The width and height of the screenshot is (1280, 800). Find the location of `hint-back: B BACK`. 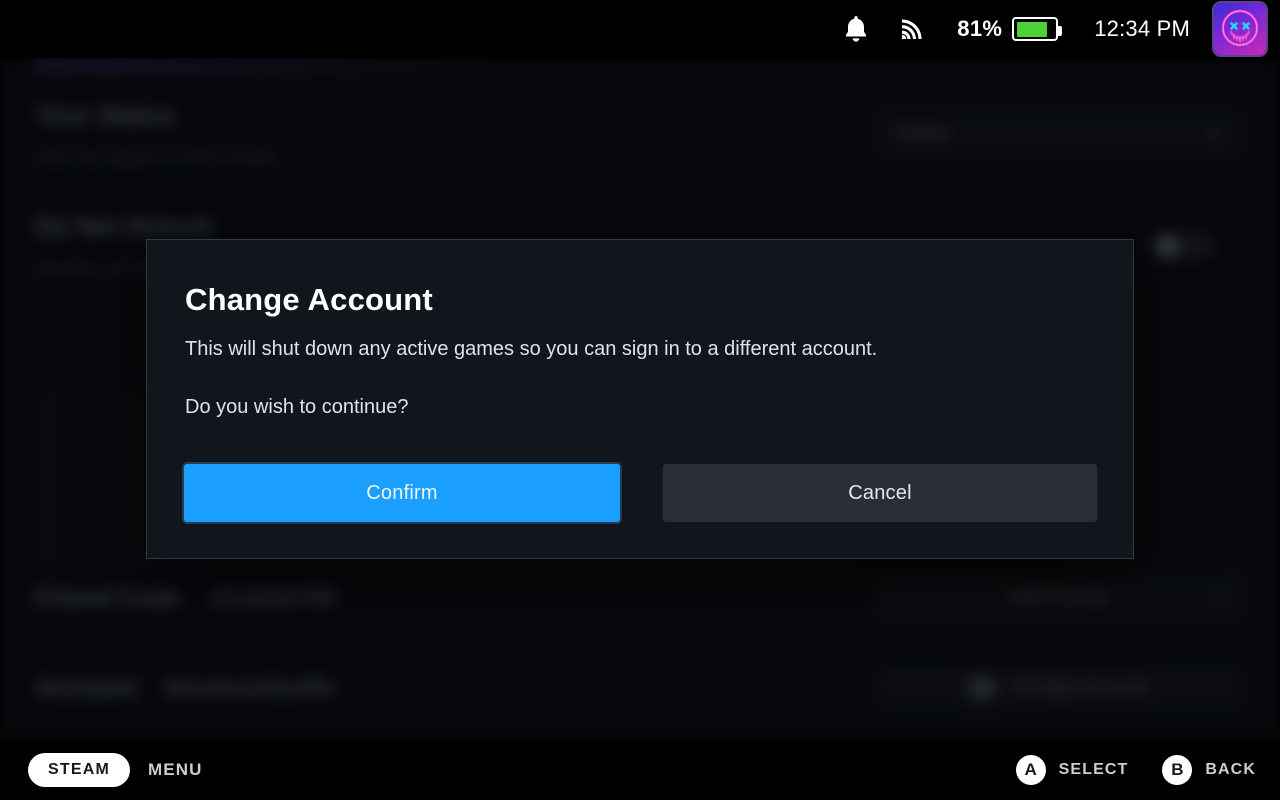

hint-back: B BACK is located at coordinates (1209, 770).